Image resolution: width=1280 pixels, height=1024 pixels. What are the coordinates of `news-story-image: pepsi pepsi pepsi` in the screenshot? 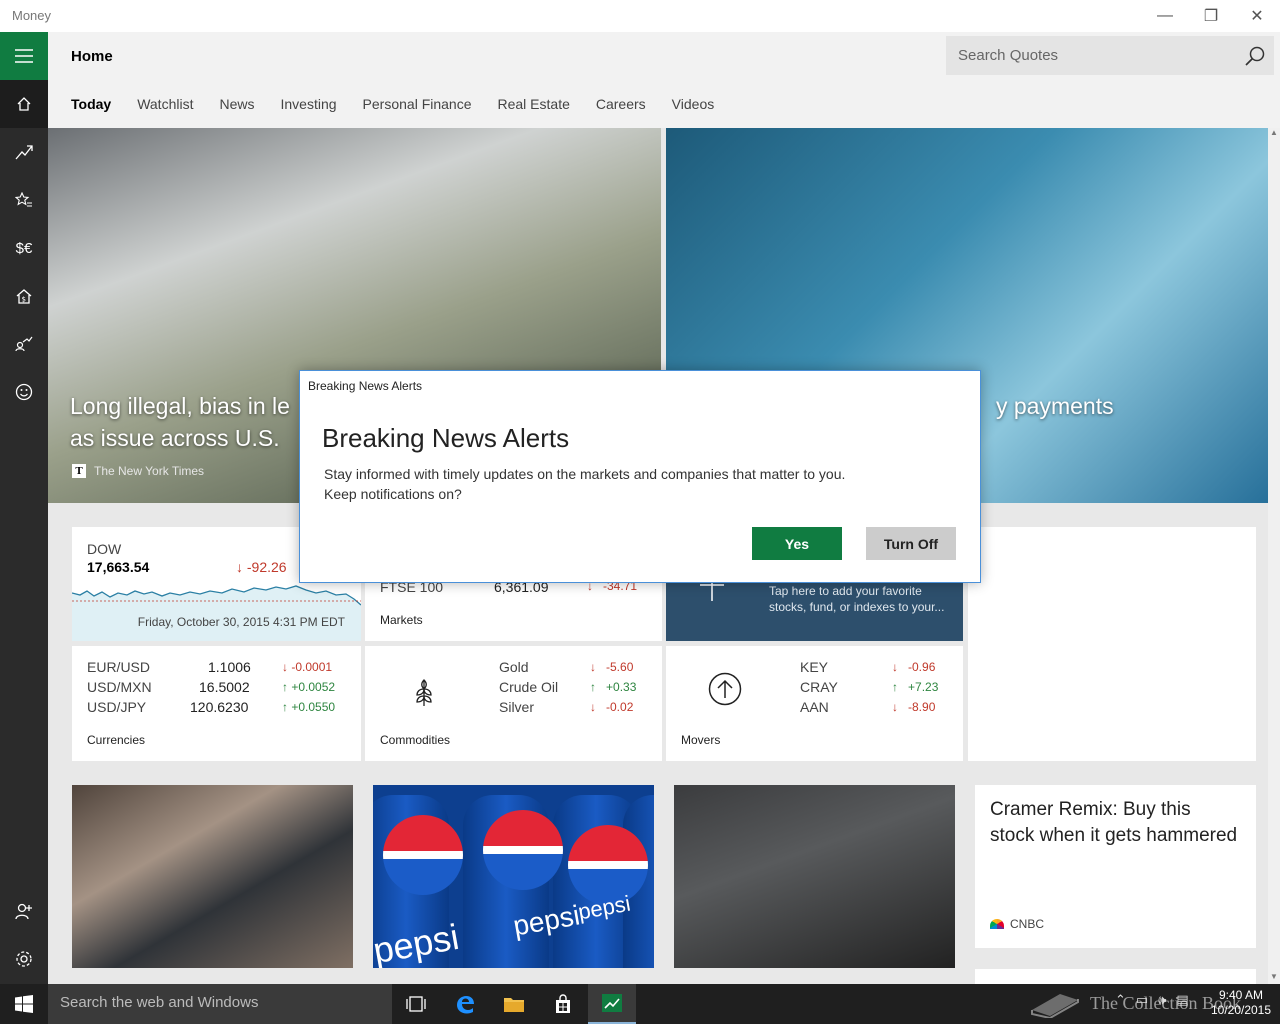 It's located at (513, 876).